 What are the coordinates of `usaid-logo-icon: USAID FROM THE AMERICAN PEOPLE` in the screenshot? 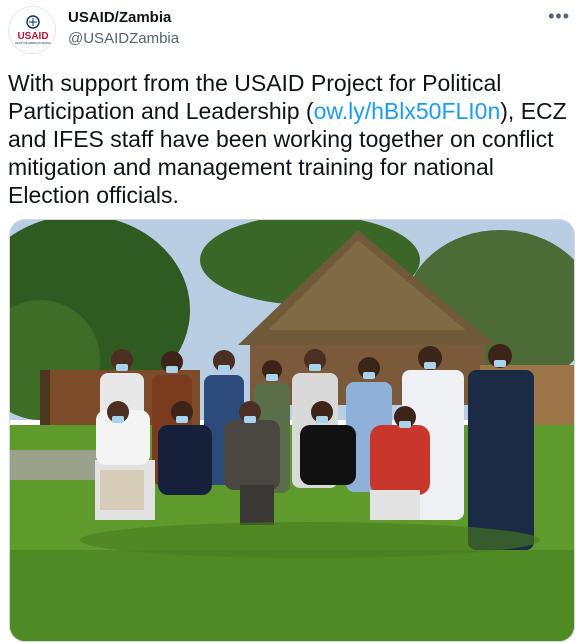 It's located at (32, 30).